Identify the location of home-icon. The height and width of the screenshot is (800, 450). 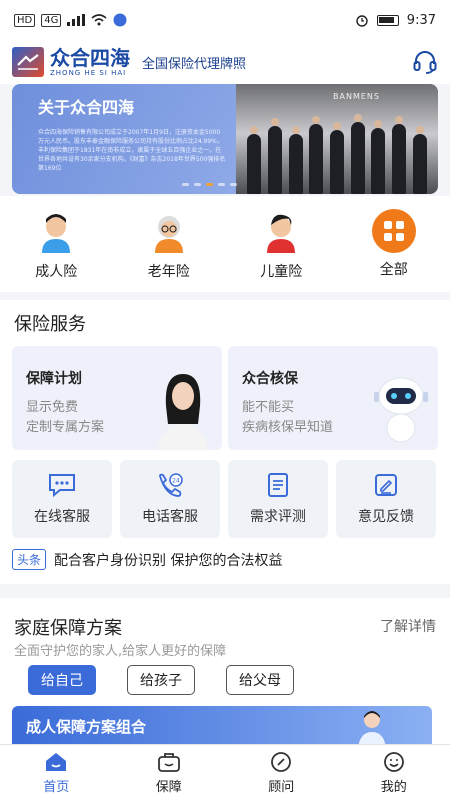
(56, 761).